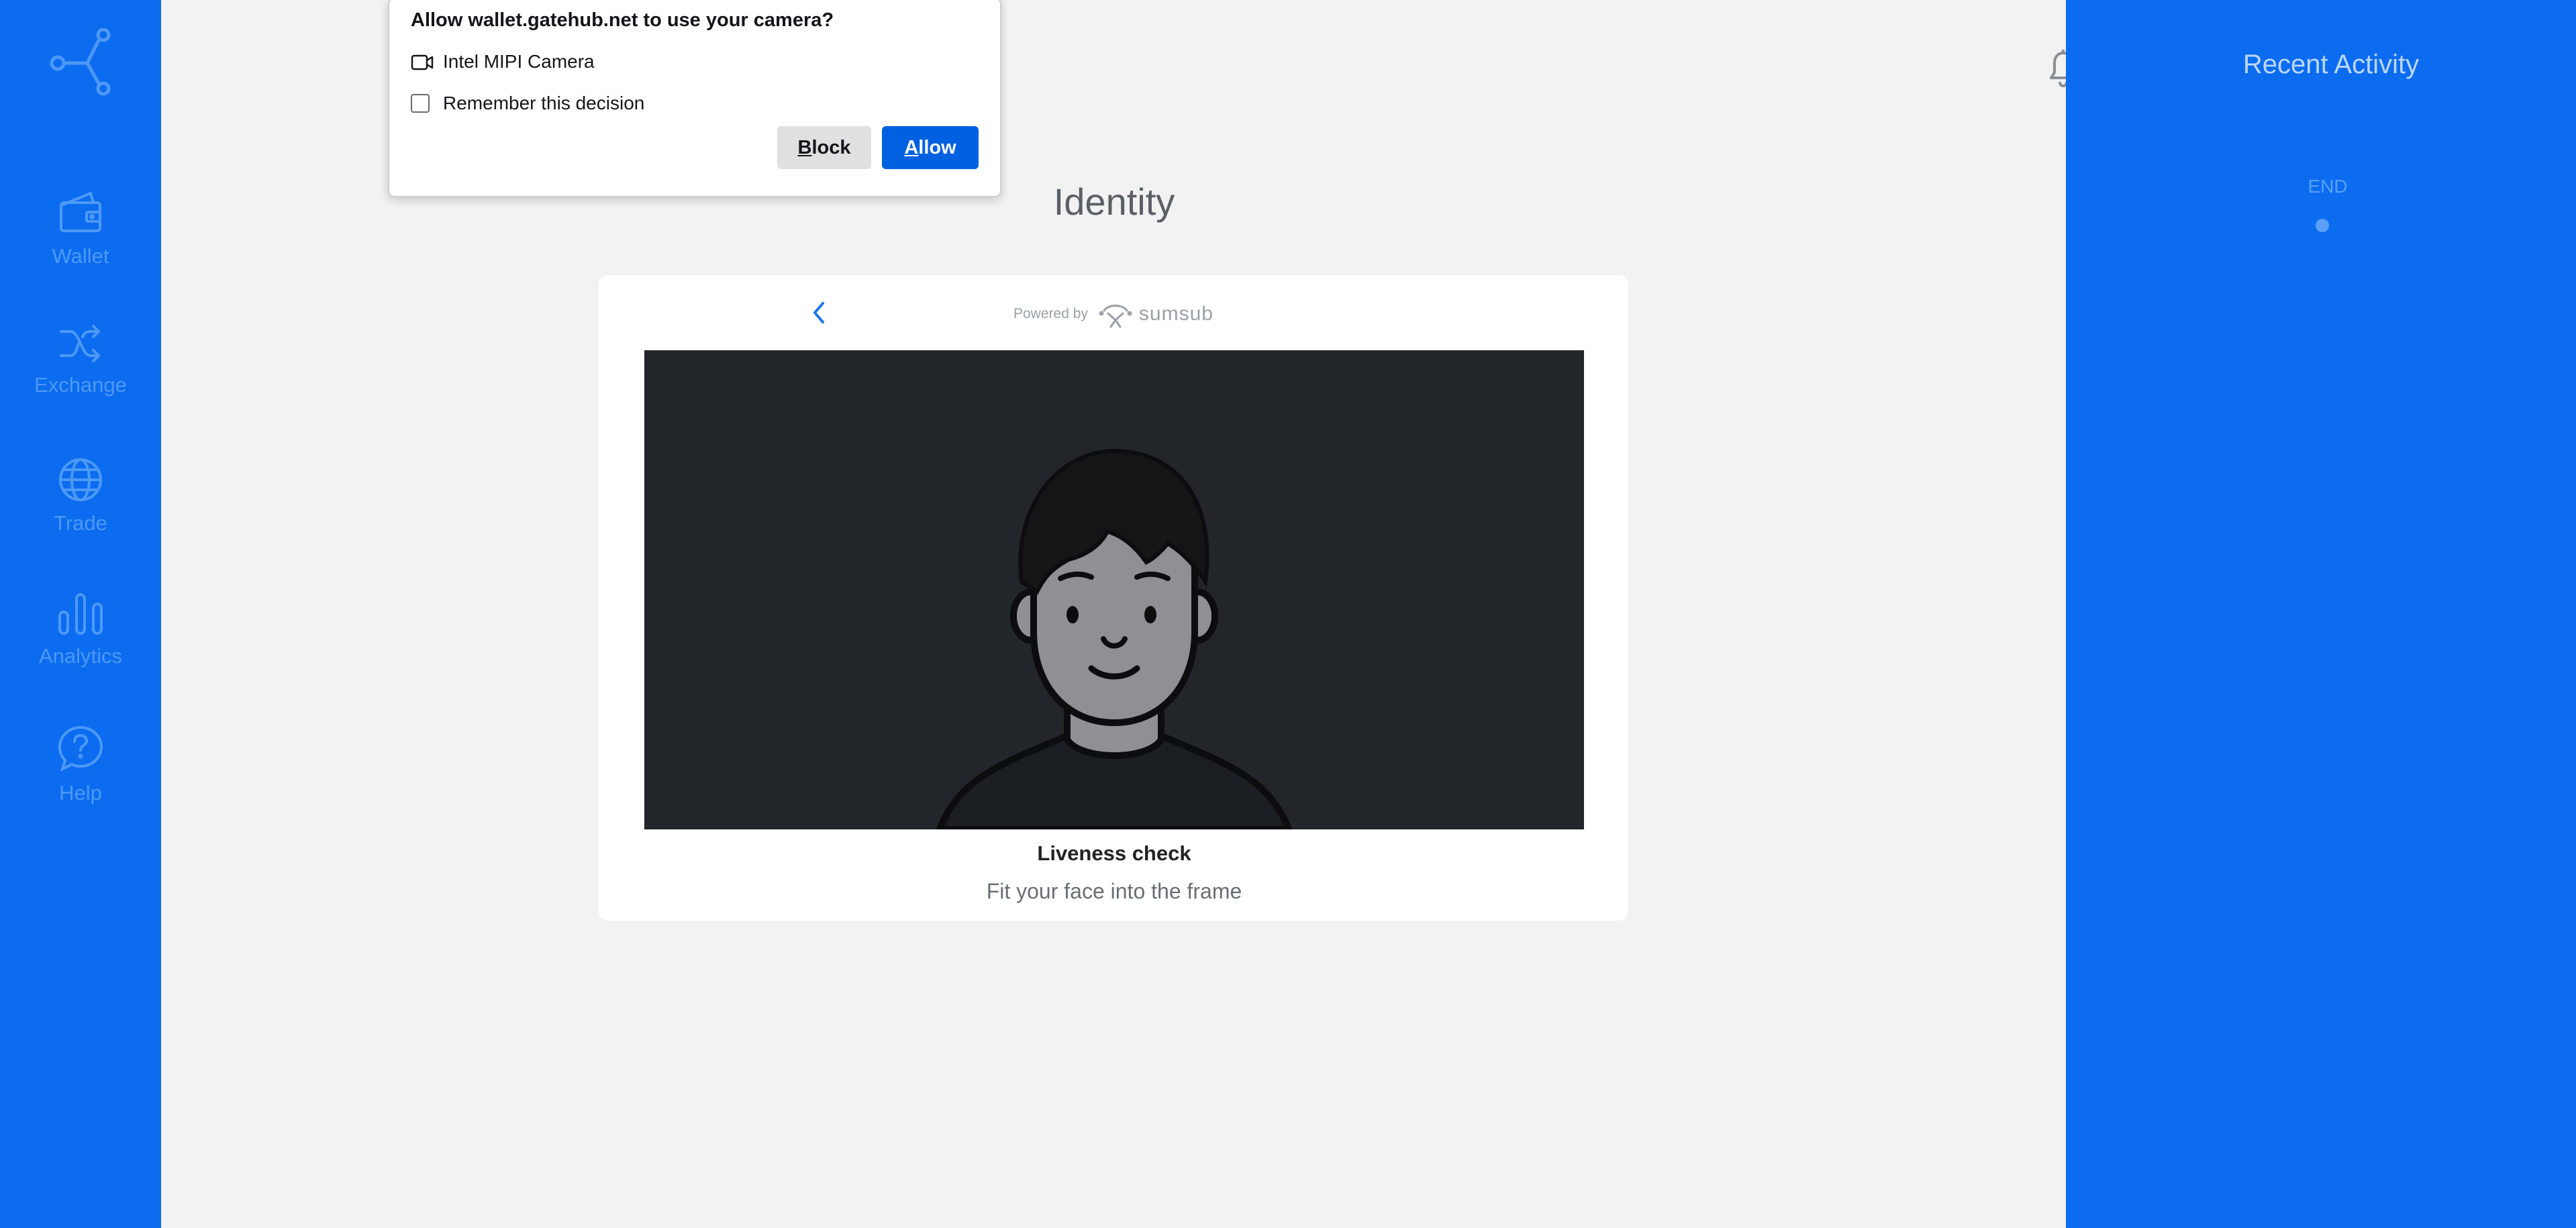 This screenshot has height=1228, width=2576. Describe the element at coordinates (1114, 891) in the screenshot. I see `liveness-subtitle: Fit your face into the frame` at that location.